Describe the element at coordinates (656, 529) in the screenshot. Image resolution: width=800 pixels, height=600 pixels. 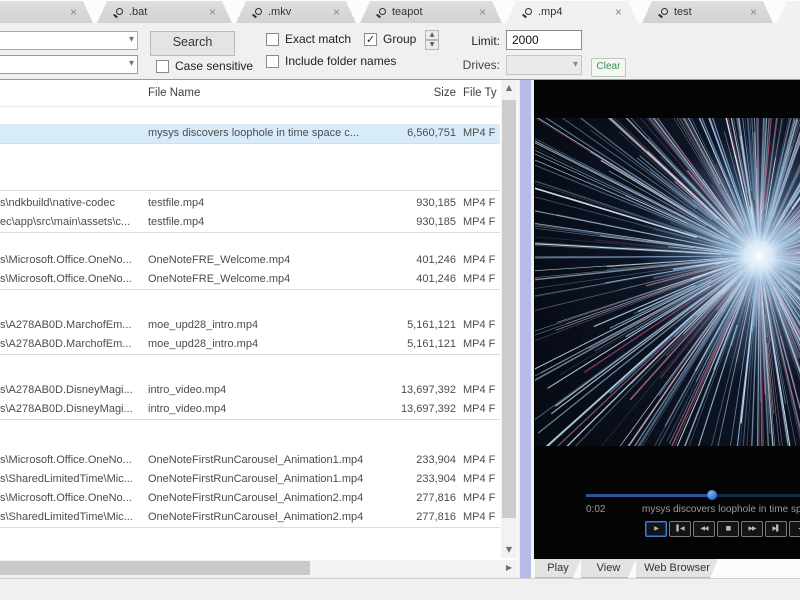
I see `play-button: ▶` at that location.